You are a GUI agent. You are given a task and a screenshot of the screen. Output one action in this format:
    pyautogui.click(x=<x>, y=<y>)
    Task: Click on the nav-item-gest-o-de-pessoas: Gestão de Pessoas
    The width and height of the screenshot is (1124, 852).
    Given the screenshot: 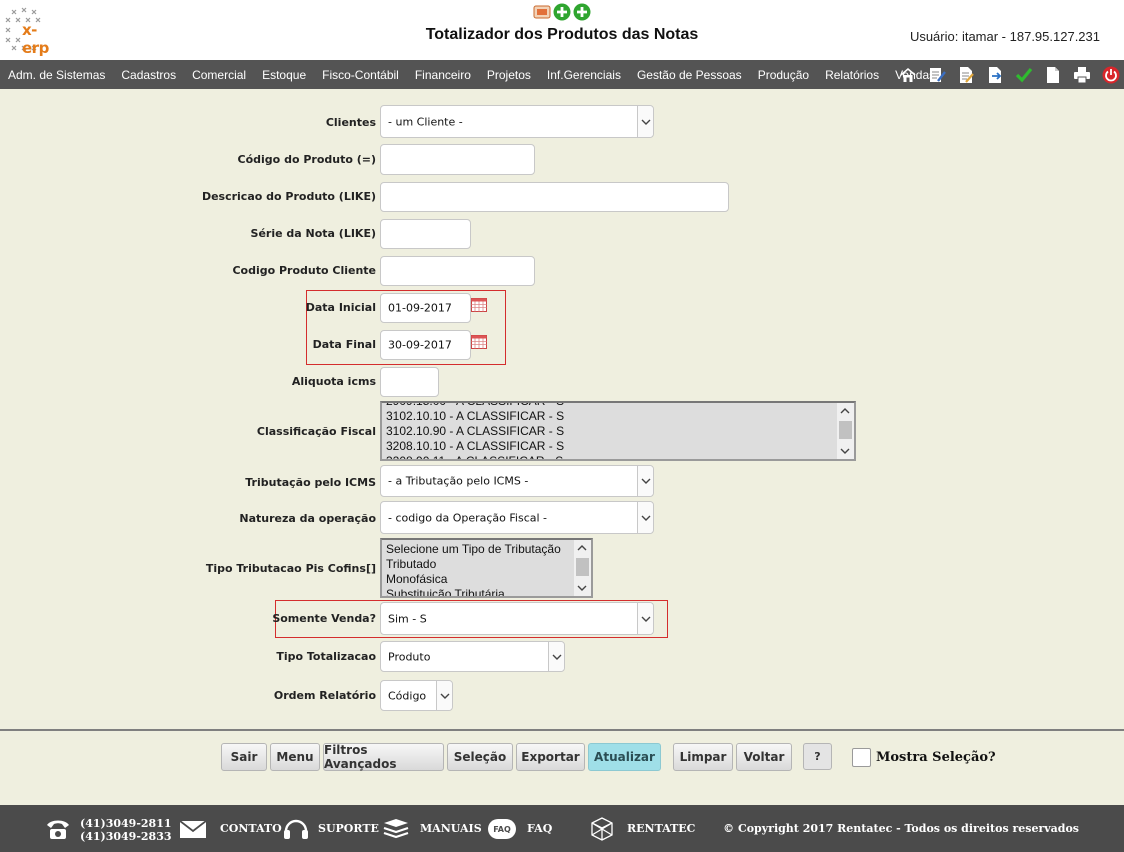 What is the action you would take?
    pyautogui.click(x=689, y=75)
    